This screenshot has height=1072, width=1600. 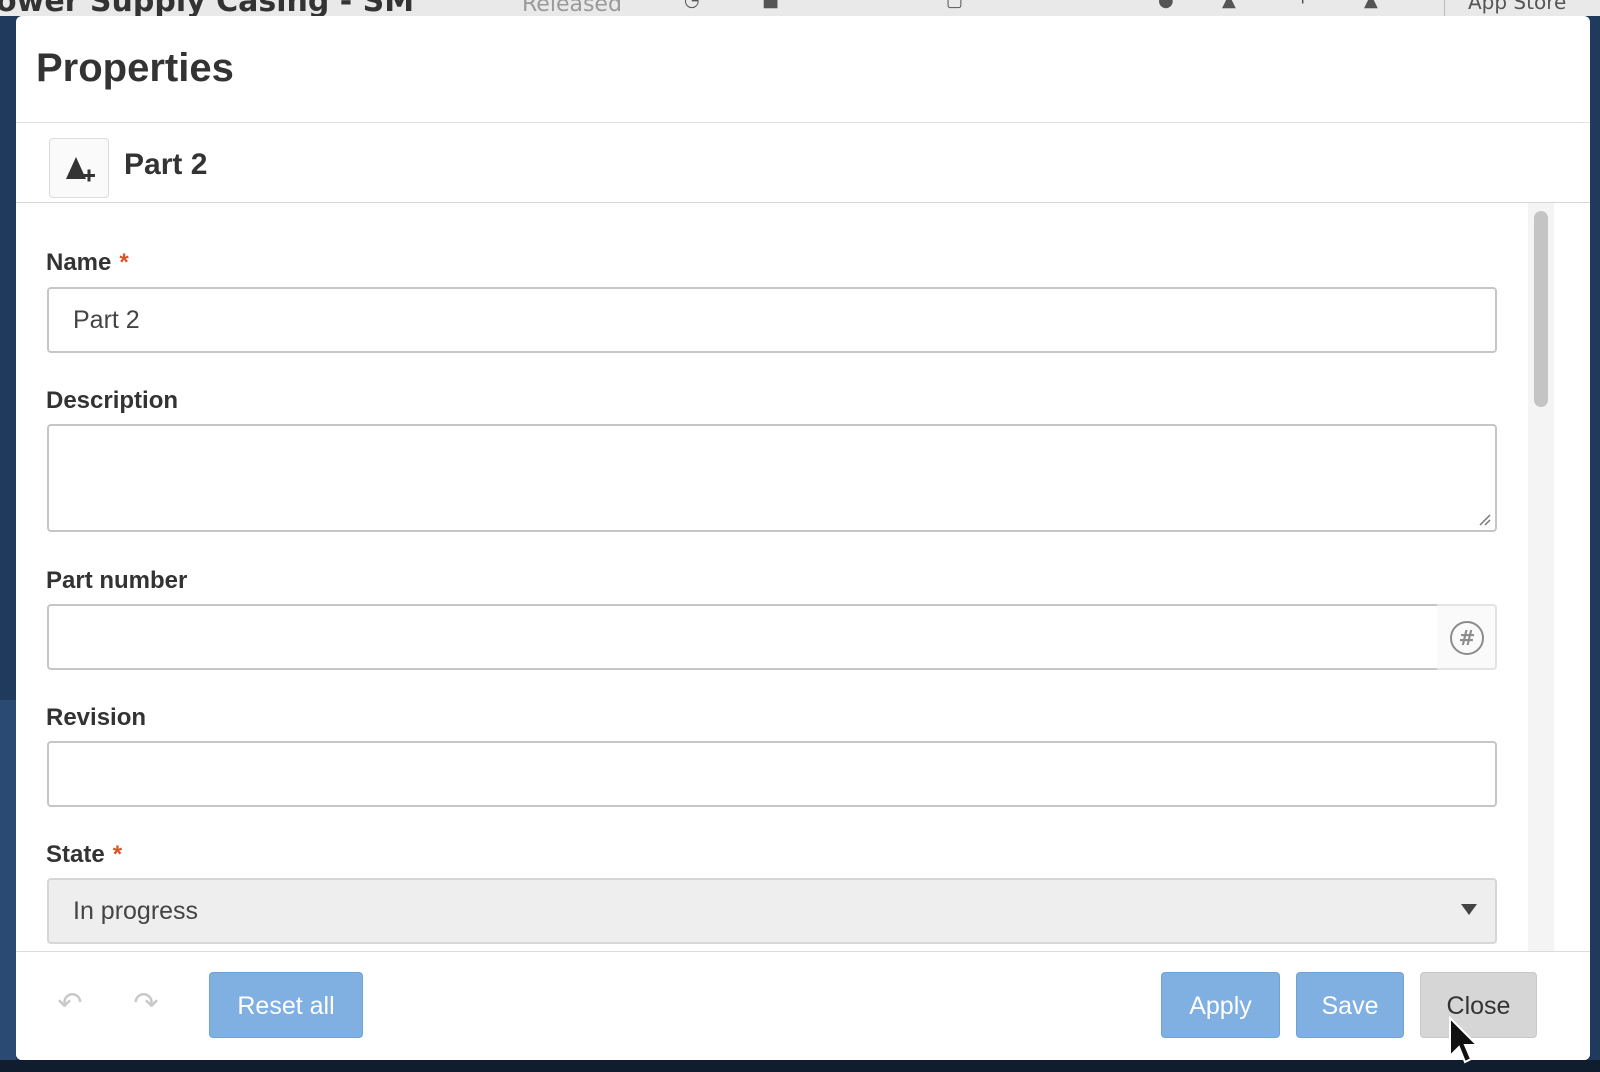 I want to click on document-title: ower Supply Casing - SM, so click(x=207, y=8).